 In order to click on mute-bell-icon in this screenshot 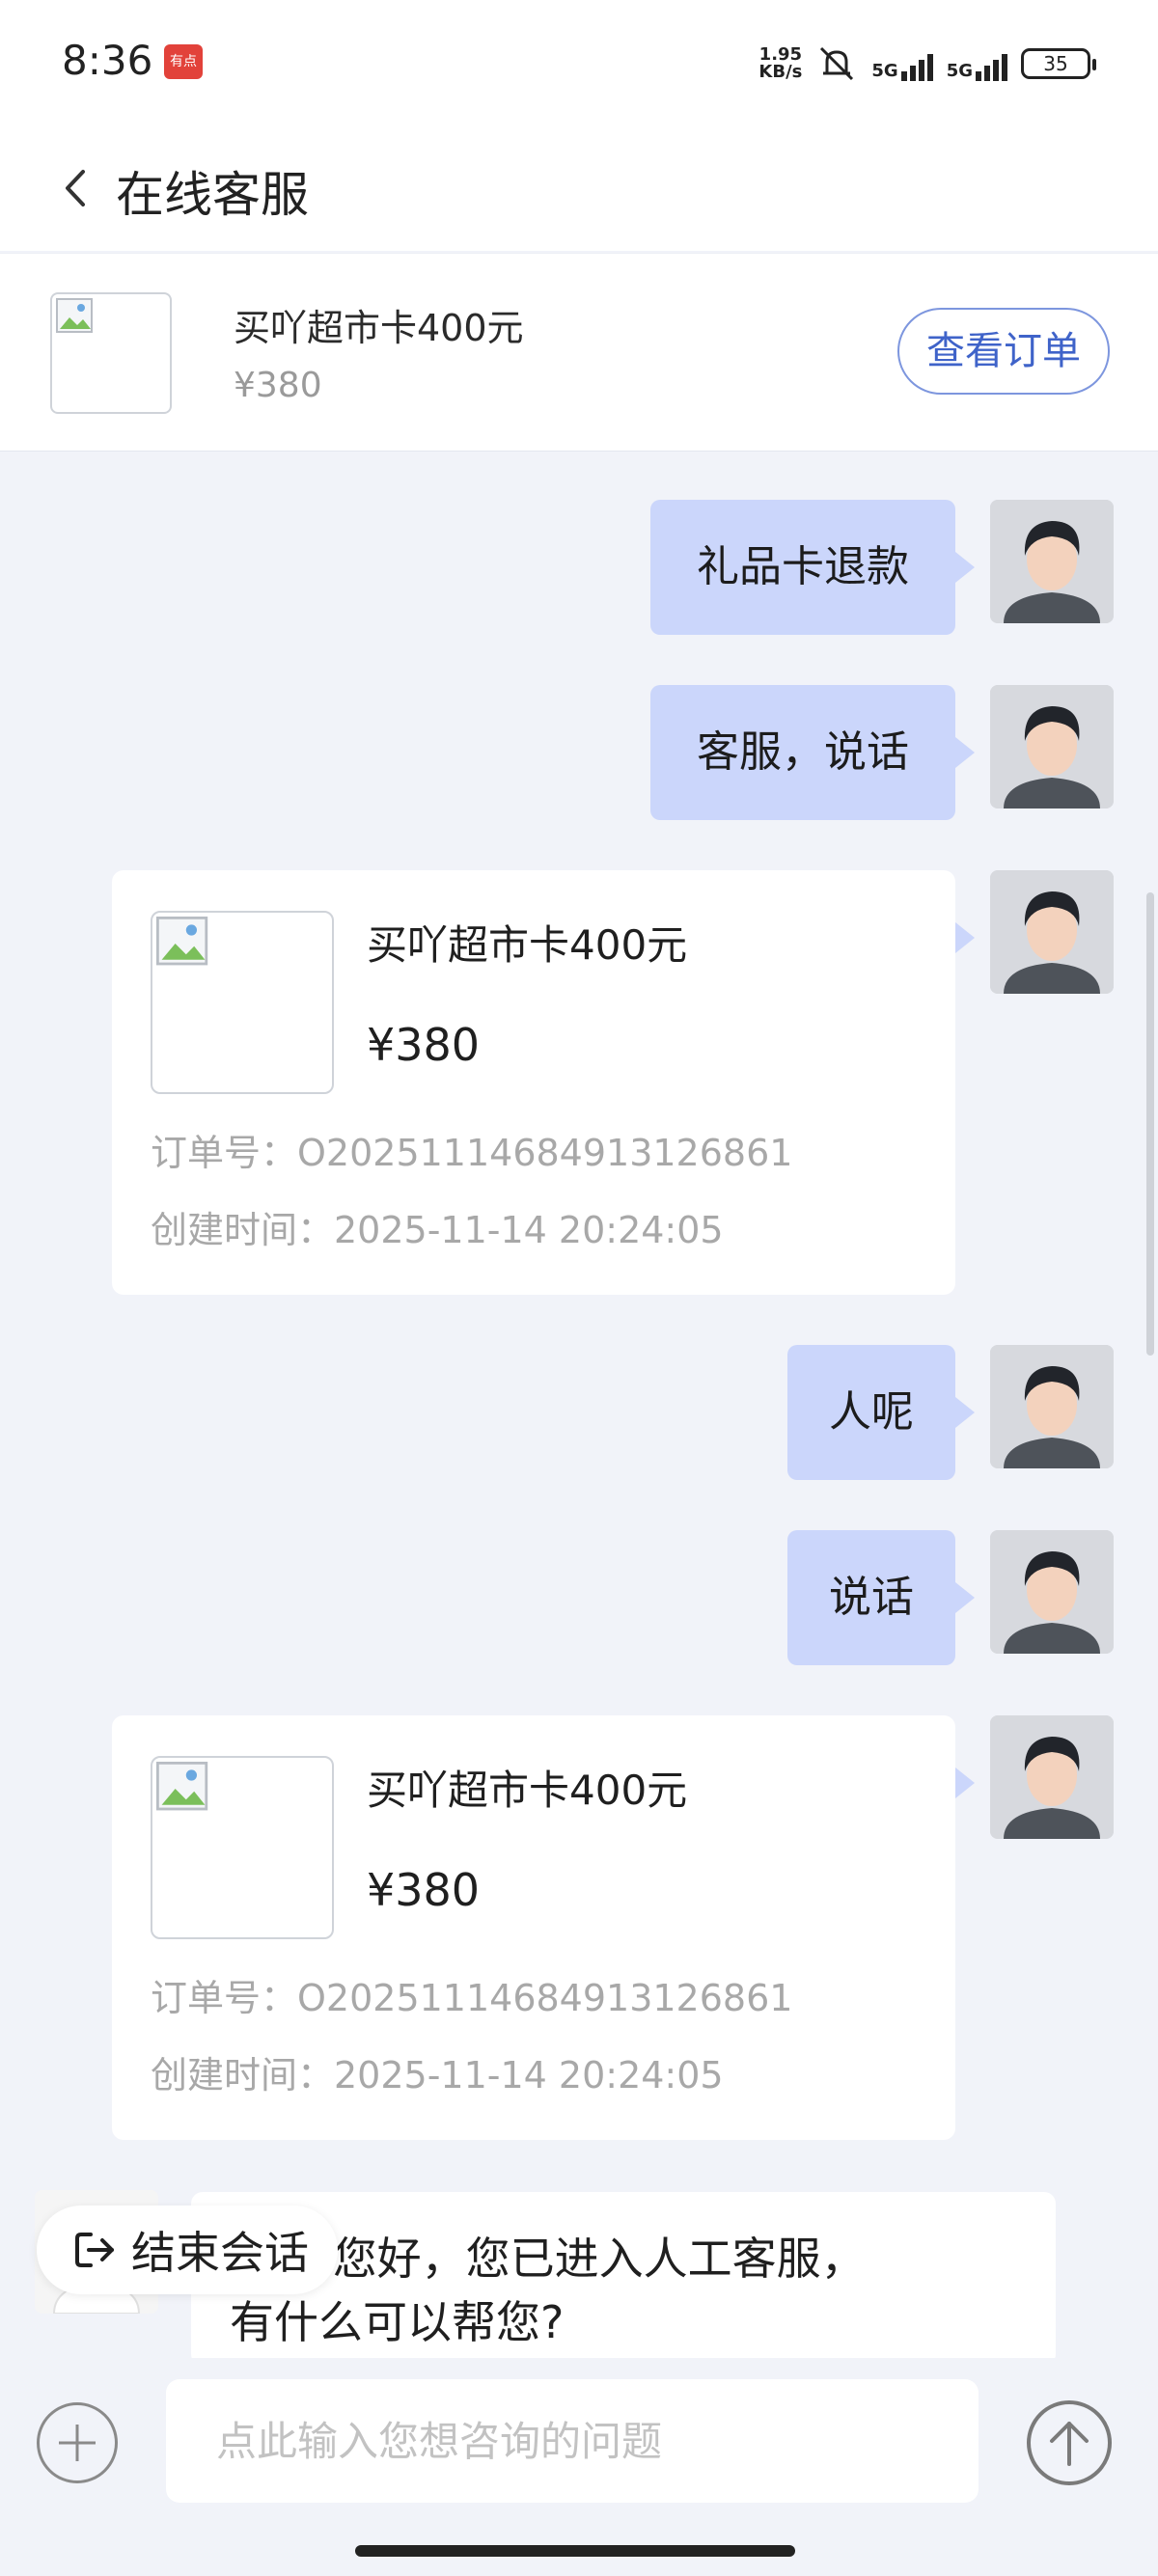, I will do `click(837, 64)`.